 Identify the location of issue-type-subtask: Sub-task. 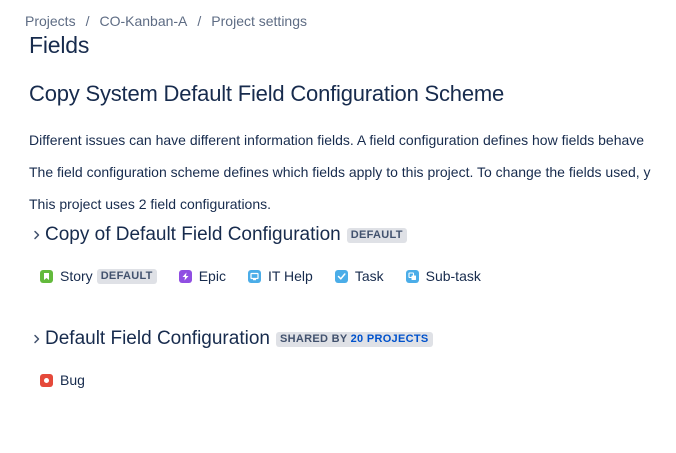
(443, 276).